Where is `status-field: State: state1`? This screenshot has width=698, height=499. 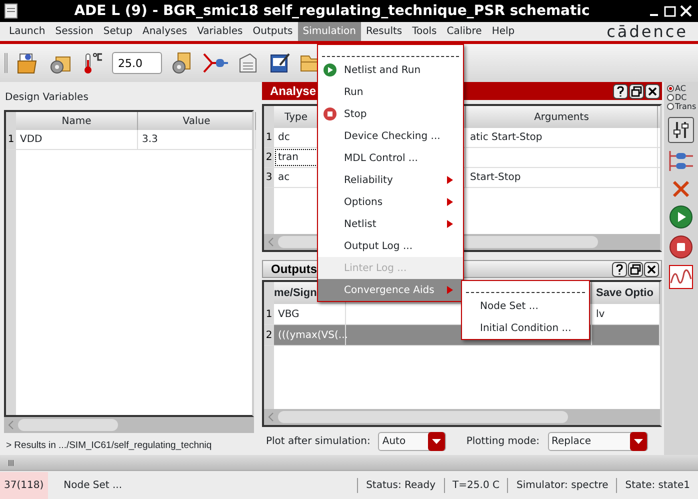
status-field: State: state1 is located at coordinates (657, 485).